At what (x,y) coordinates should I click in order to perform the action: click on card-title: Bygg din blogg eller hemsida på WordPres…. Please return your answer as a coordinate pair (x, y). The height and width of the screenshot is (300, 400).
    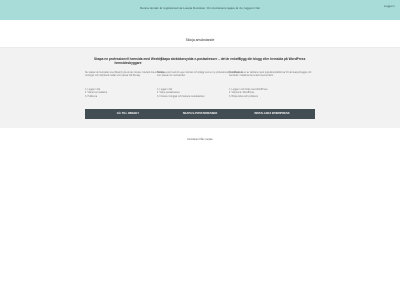
    Looking at the image, I should click on (272, 59).